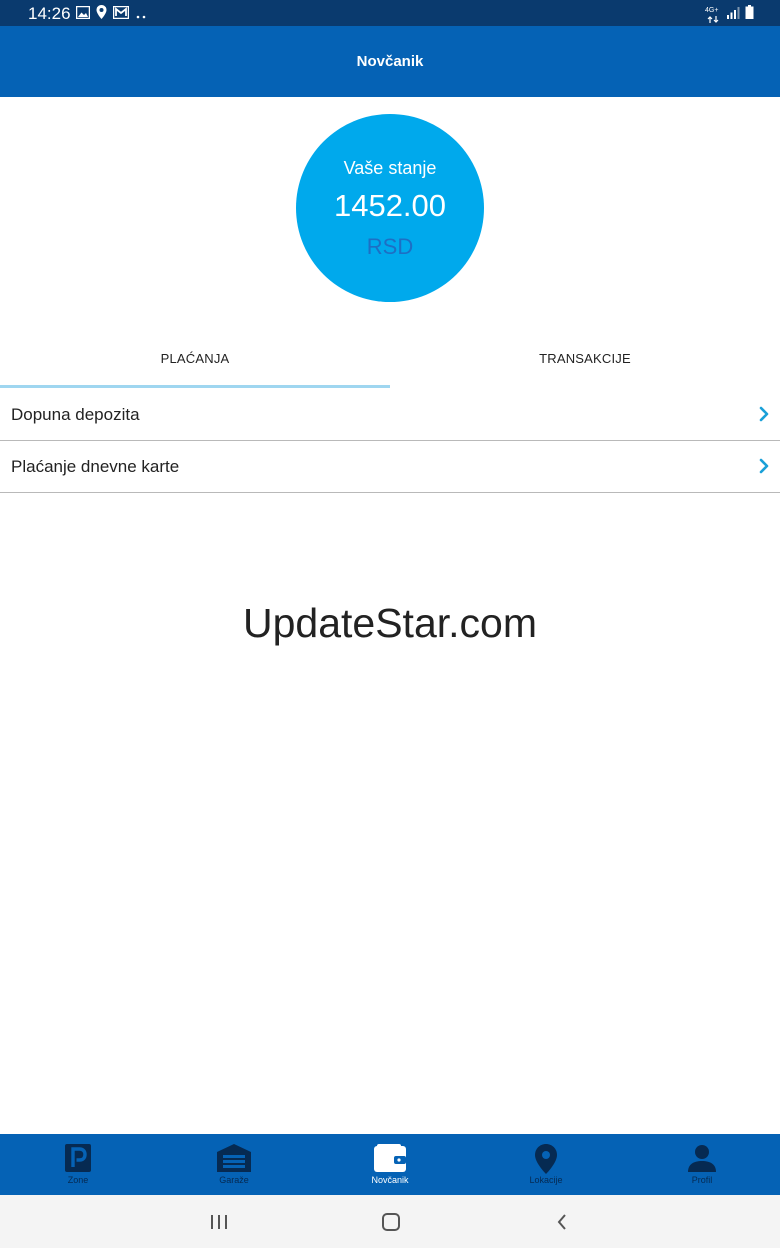 This screenshot has width=780, height=1248. What do you see at coordinates (733, 15) in the screenshot?
I see `signal-icon` at bounding box center [733, 15].